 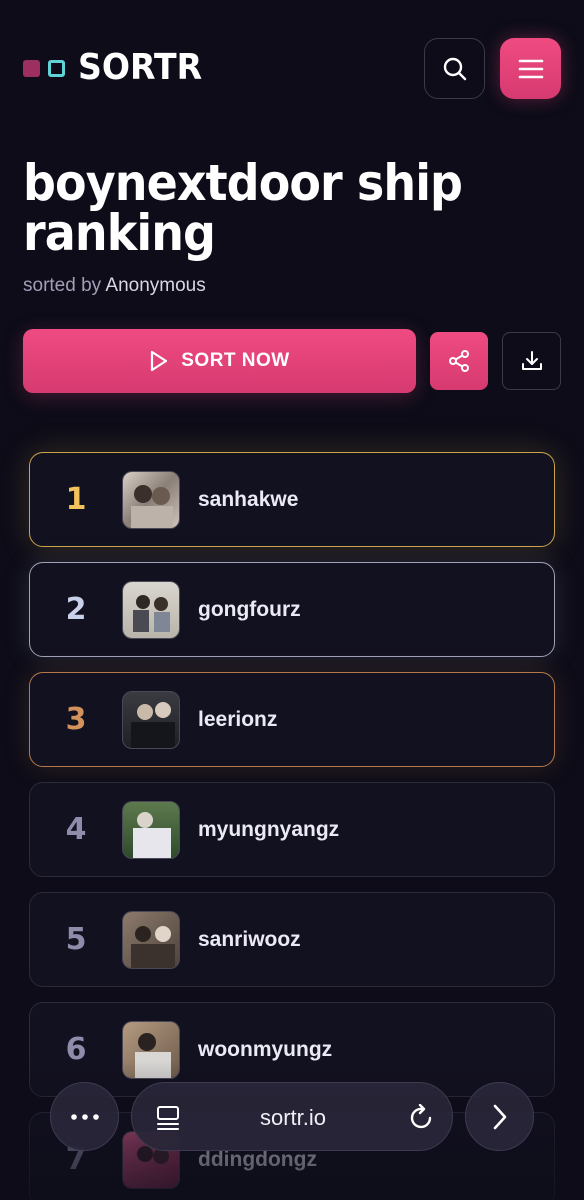 I want to click on sort-now-button: SORT NOW, so click(x=219, y=361).